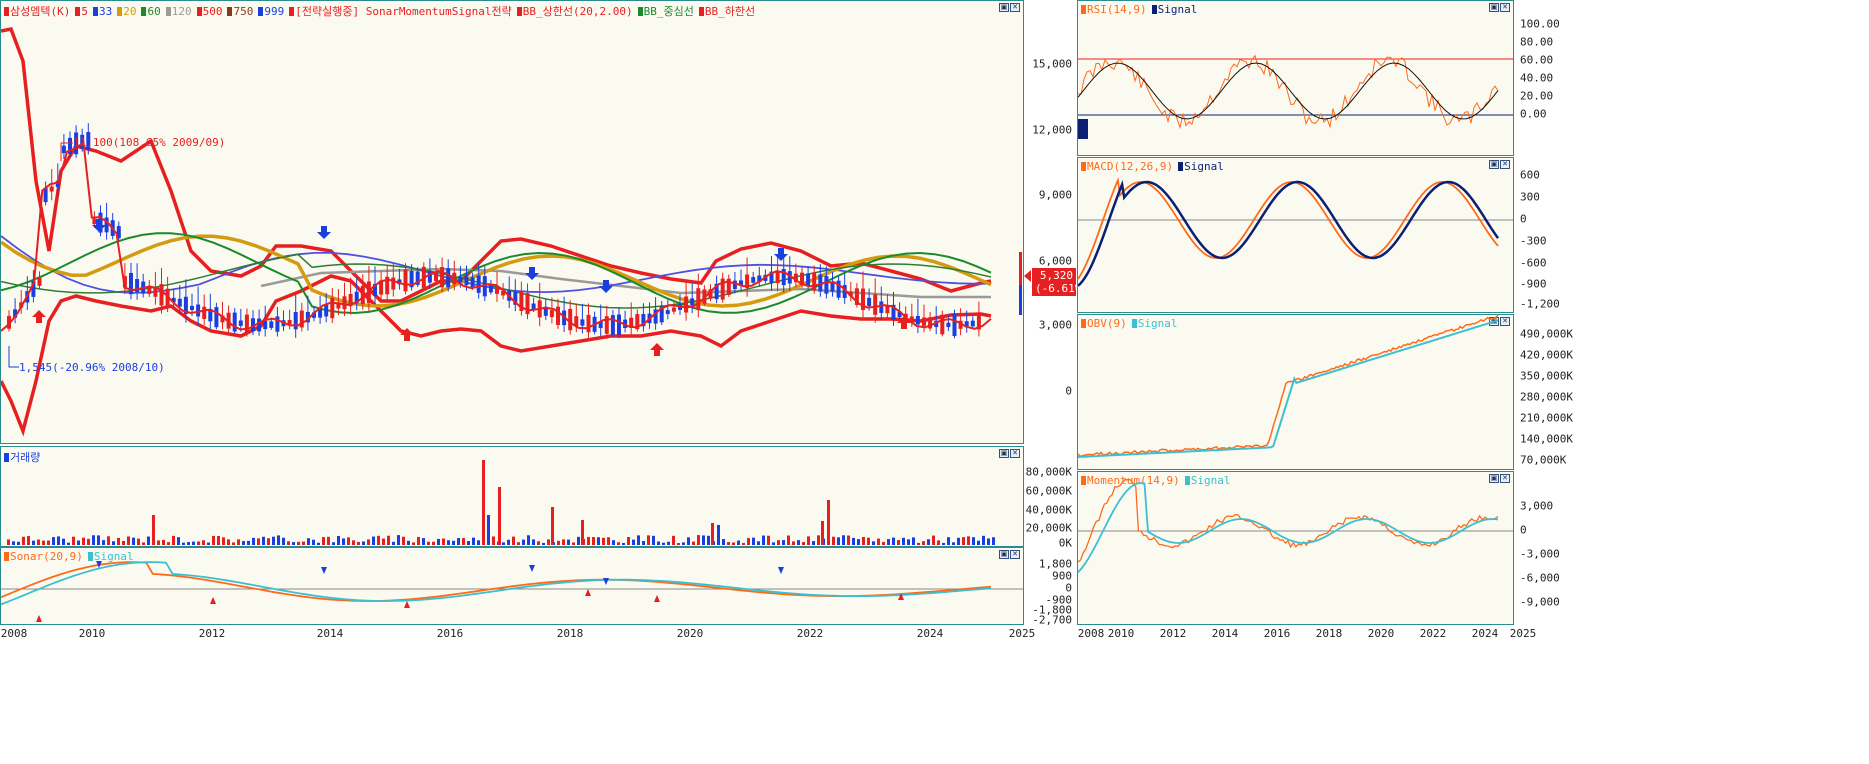 Image resolution: width=1869 pixels, height=764 pixels. What do you see at coordinates (1537, 60) in the screenshot?
I see `y-tick-label: 60.00` at bounding box center [1537, 60].